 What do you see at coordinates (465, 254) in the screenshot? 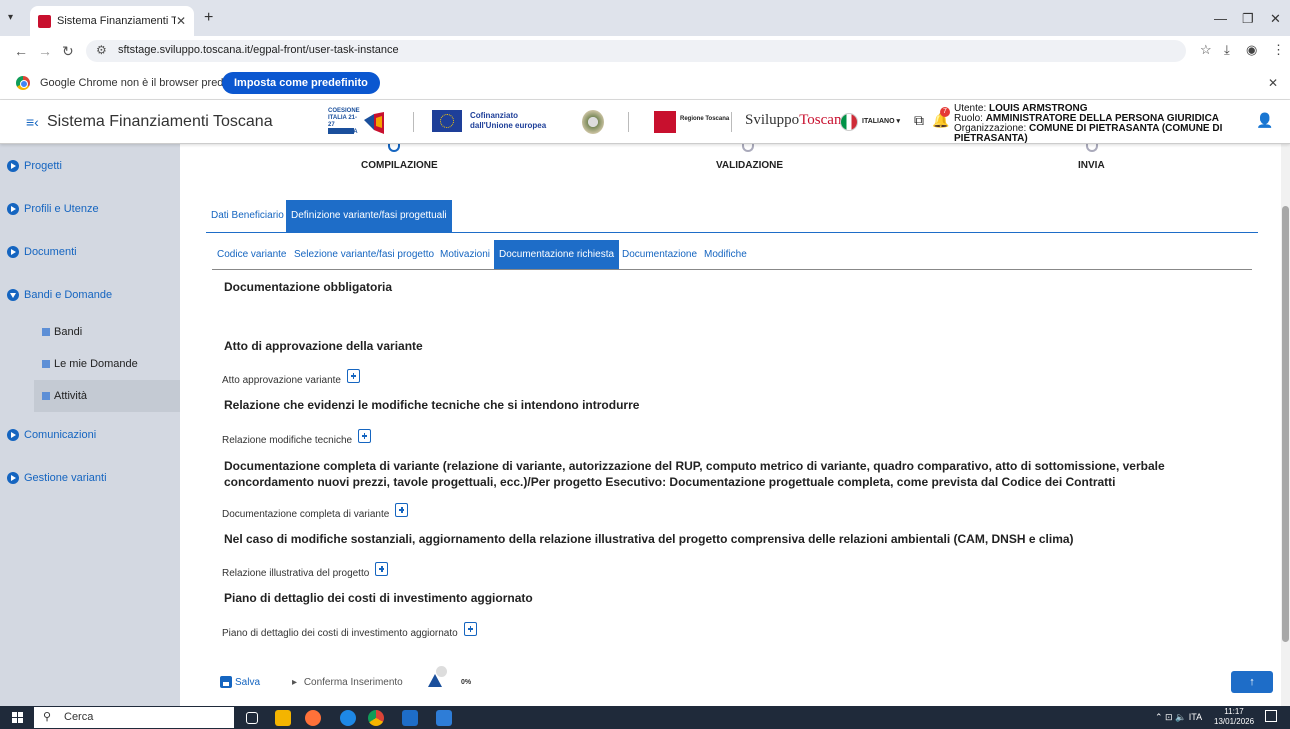
I see `tab-motivazioni: Motivazioni` at bounding box center [465, 254].